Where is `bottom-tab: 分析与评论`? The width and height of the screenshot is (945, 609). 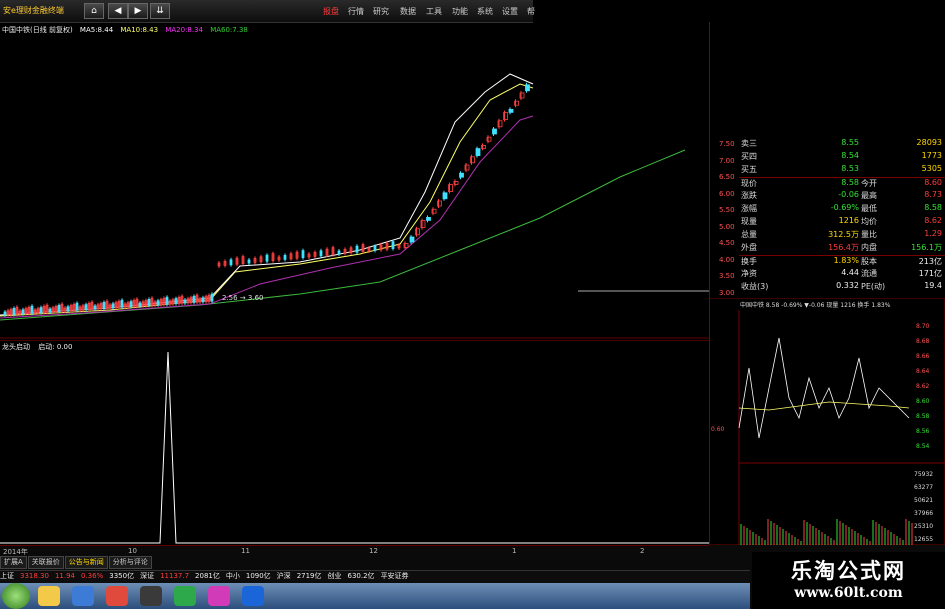 bottom-tab: 分析与评论 is located at coordinates (130, 562).